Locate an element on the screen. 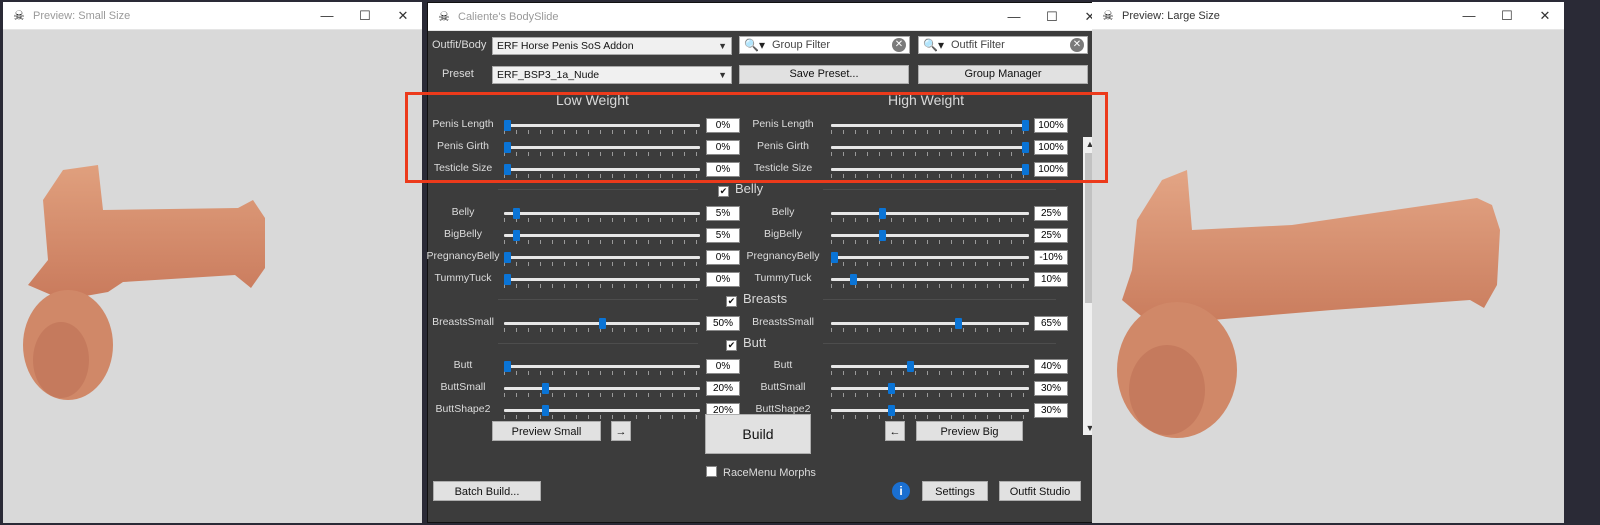 The image size is (1600, 525). preview-small-button: Preview Small is located at coordinates (546, 431).